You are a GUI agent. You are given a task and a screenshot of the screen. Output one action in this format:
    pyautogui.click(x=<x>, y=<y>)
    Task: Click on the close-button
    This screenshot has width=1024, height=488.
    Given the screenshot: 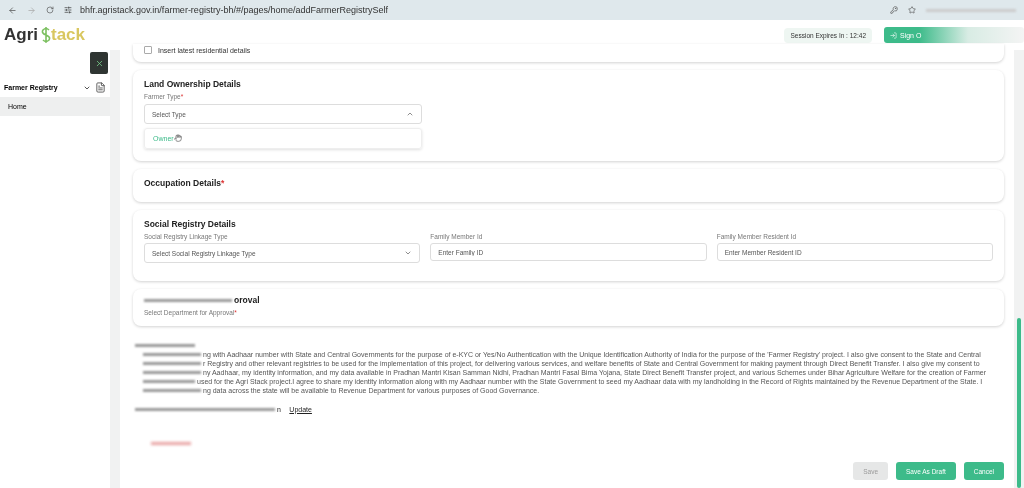 What is the action you would take?
    pyautogui.click(x=99, y=63)
    